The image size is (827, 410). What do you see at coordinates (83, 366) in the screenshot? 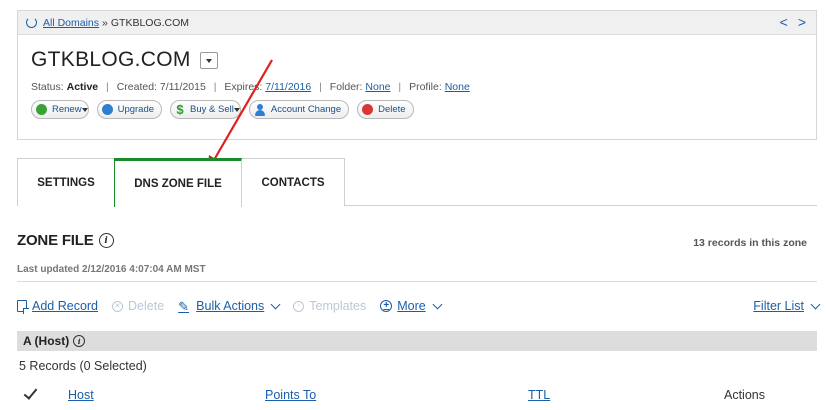
I see `records-selected: 5 Records (0 Selected)` at bounding box center [83, 366].